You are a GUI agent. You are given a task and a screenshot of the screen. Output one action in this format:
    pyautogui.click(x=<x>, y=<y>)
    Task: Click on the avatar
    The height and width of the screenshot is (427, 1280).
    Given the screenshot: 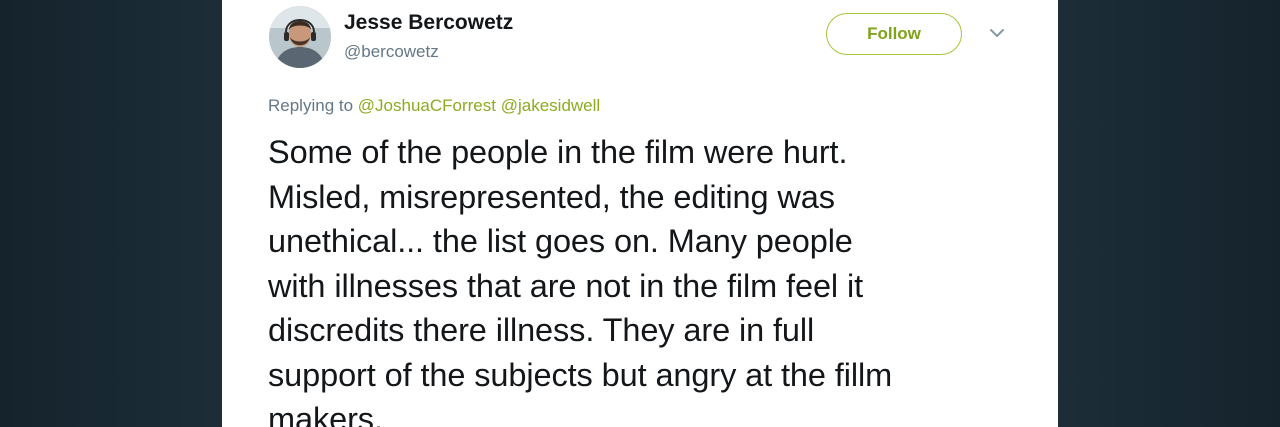 What is the action you would take?
    pyautogui.click(x=300, y=37)
    